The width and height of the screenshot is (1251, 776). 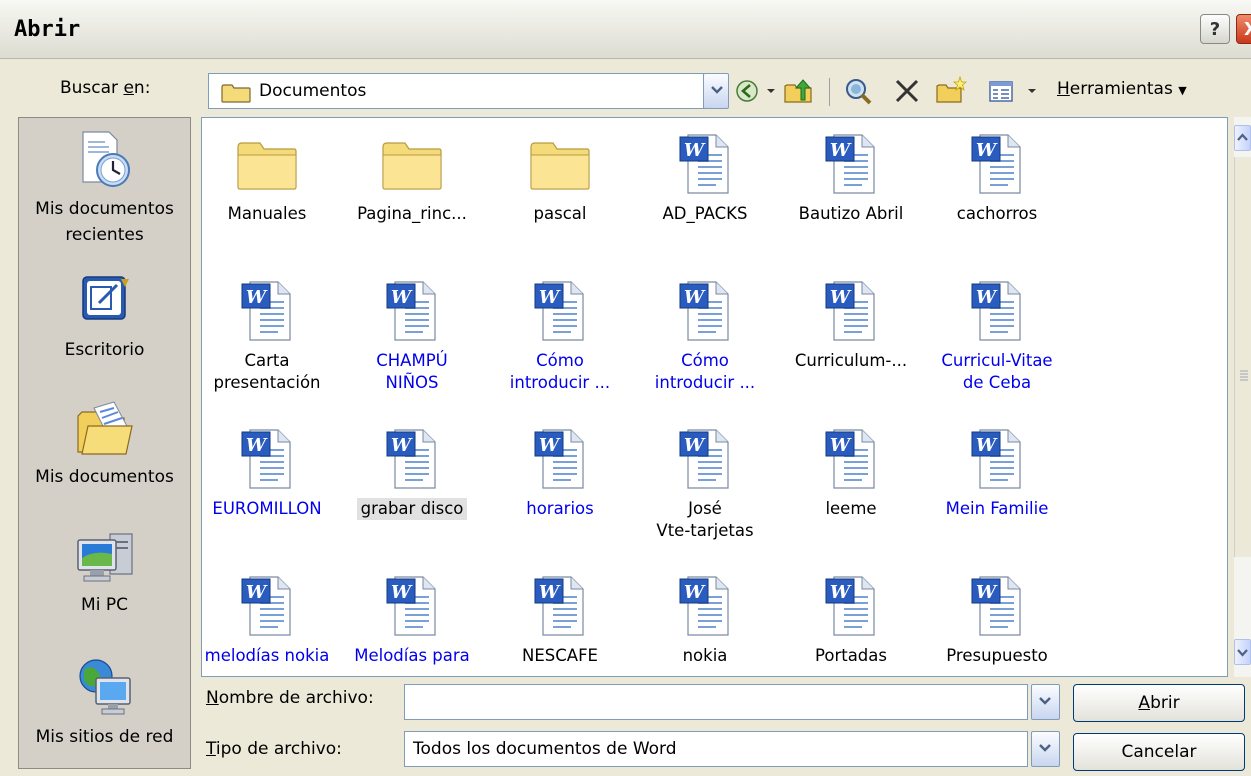 What do you see at coordinates (997, 509) in the screenshot?
I see `file-name: Mein Familie` at bounding box center [997, 509].